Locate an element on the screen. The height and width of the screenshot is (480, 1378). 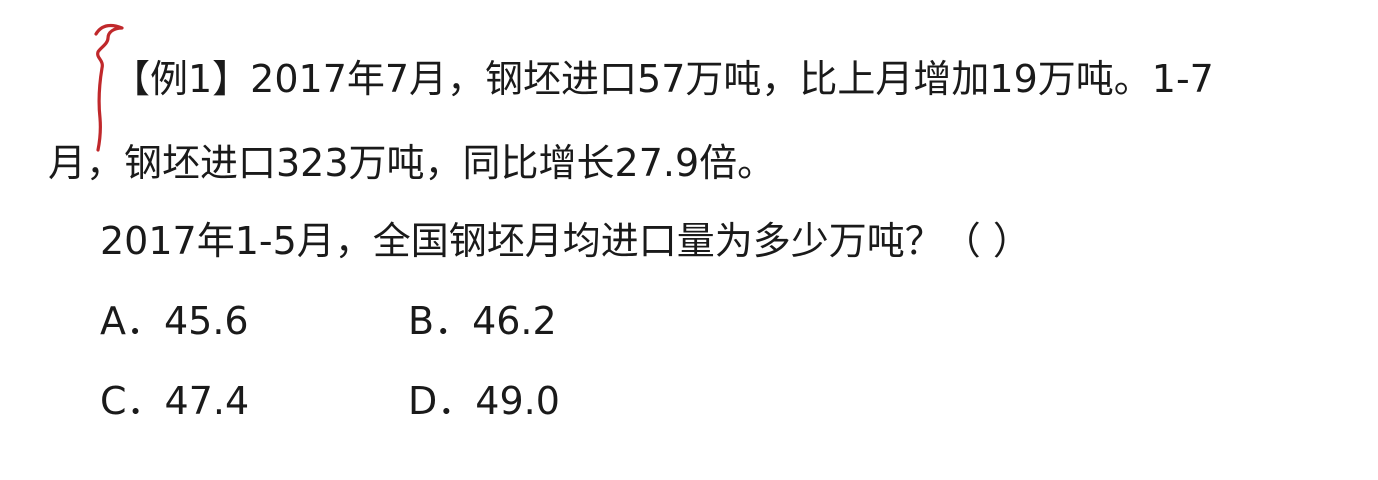
question-stem-line-1: 【例1】2017年7月，钢坯进口57万吨，比上月增加19万吨。1-7 is located at coordinates (663, 79).